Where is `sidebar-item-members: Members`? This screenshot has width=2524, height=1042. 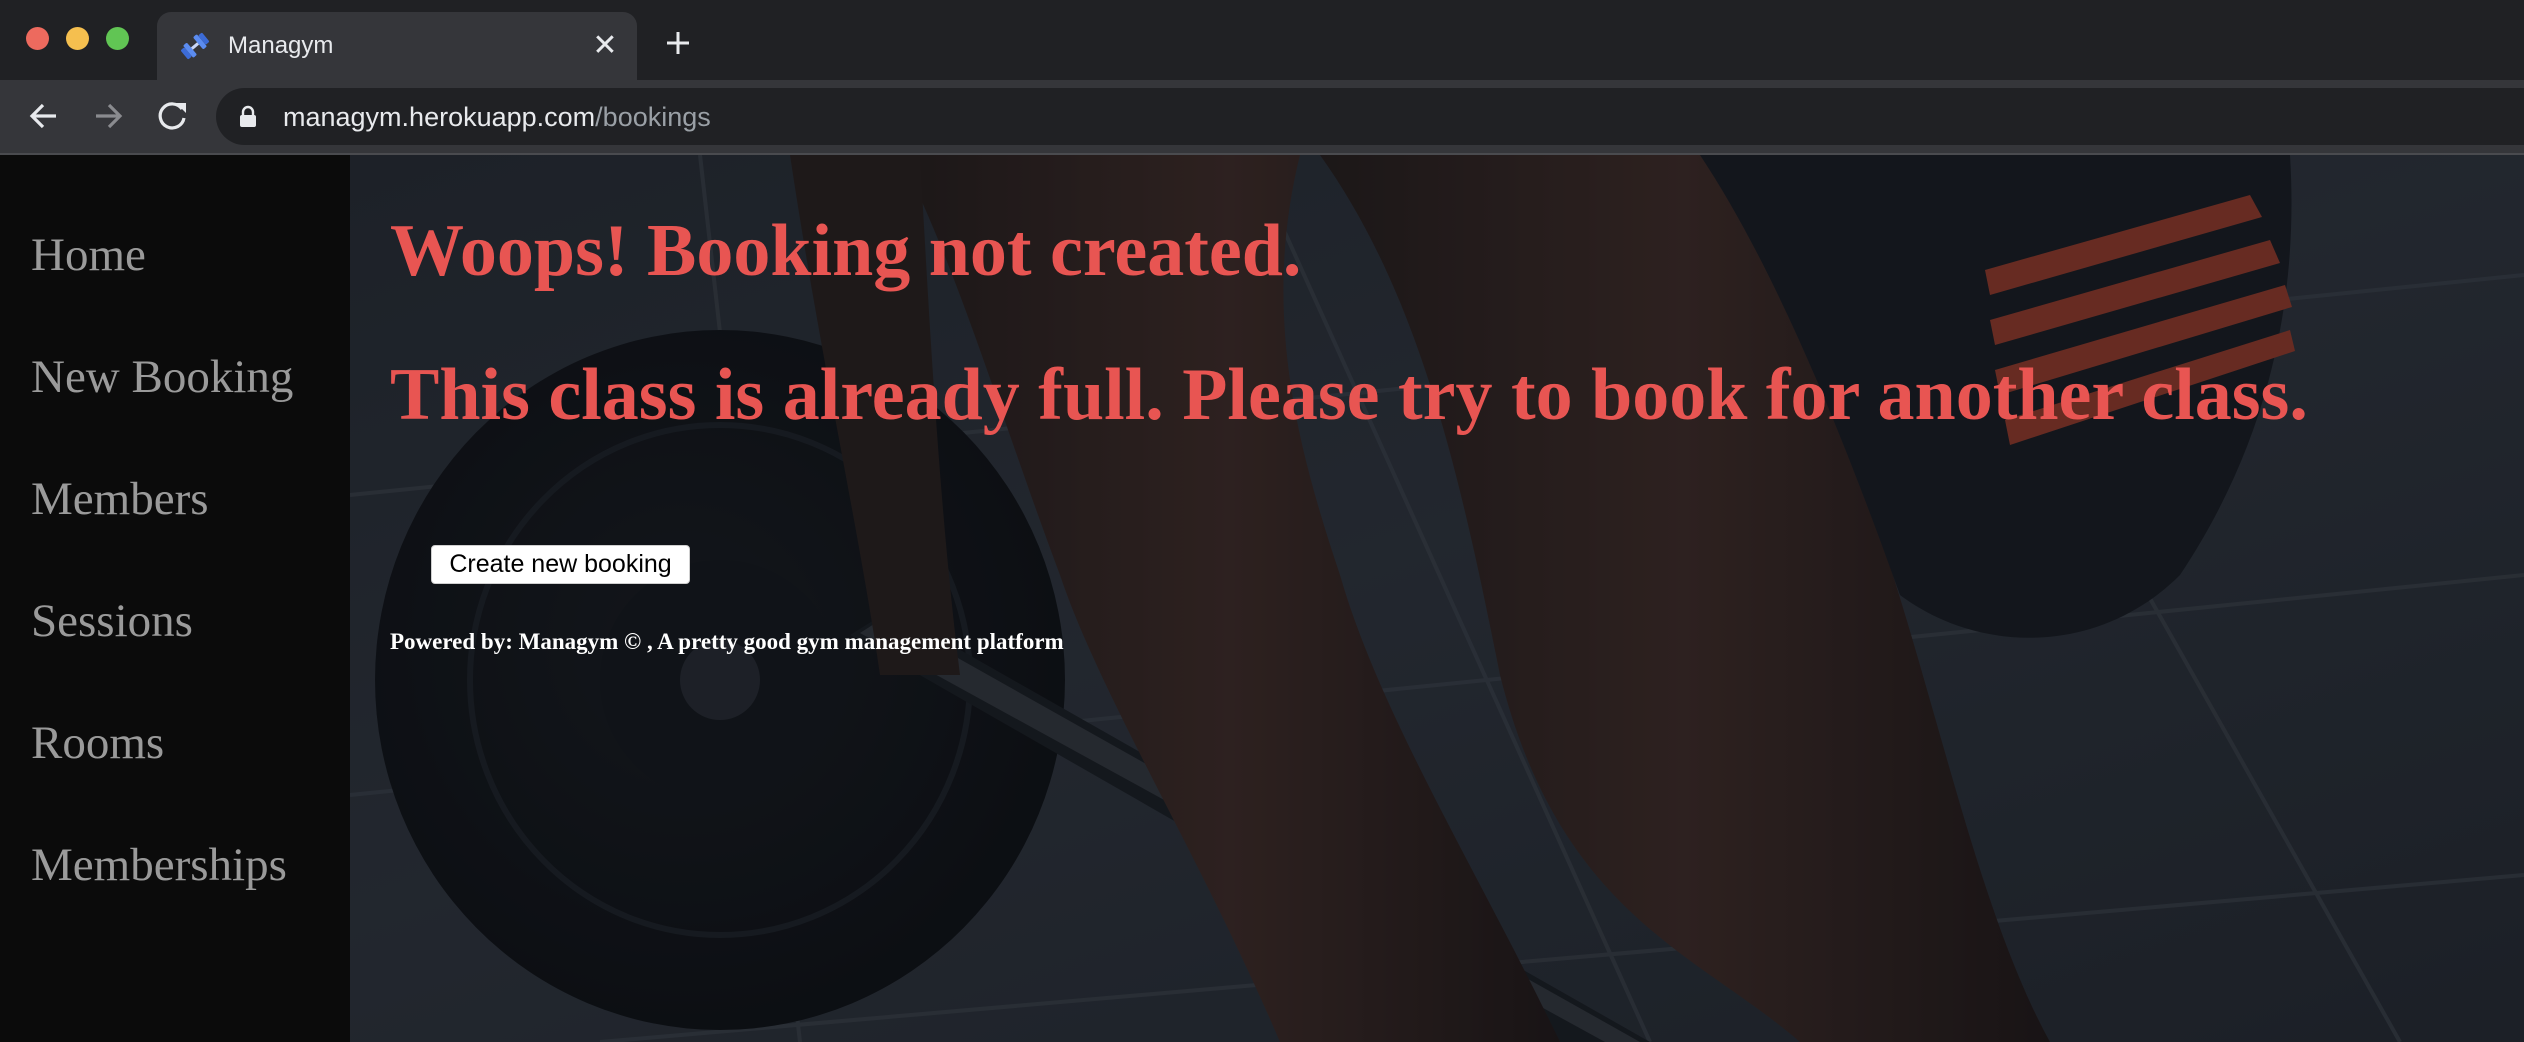 sidebar-item-members: Members is located at coordinates (120, 499).